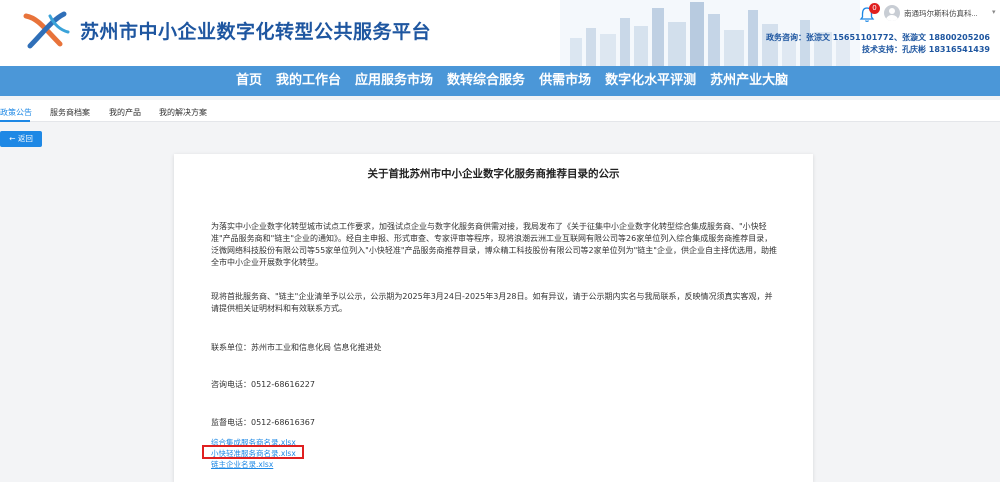  What do you see at coordinates (308, 81) in the screenshot?
I see `nav-item-workbench: 我的工作台` at bounding box center [308, 81].